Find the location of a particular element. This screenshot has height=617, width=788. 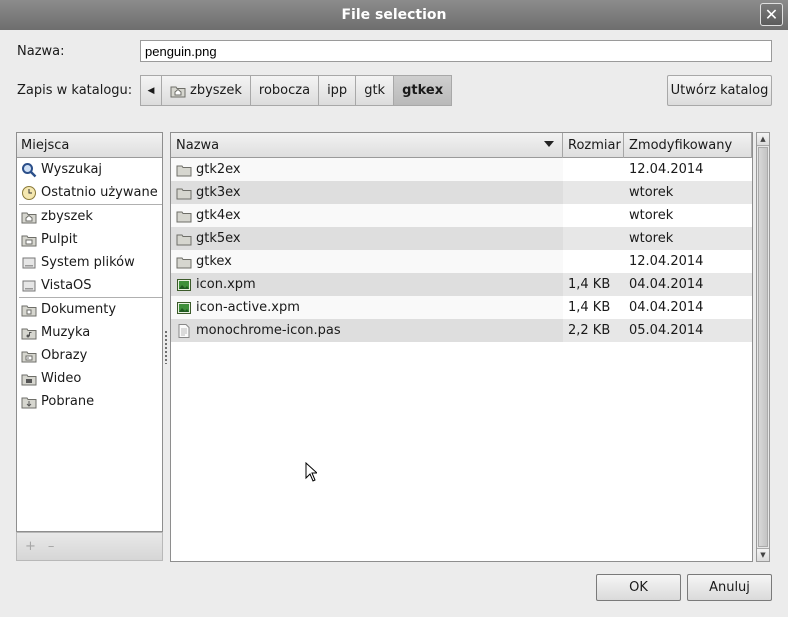

path-crumb-robocza: robocza is located at coordinates (284, 90).